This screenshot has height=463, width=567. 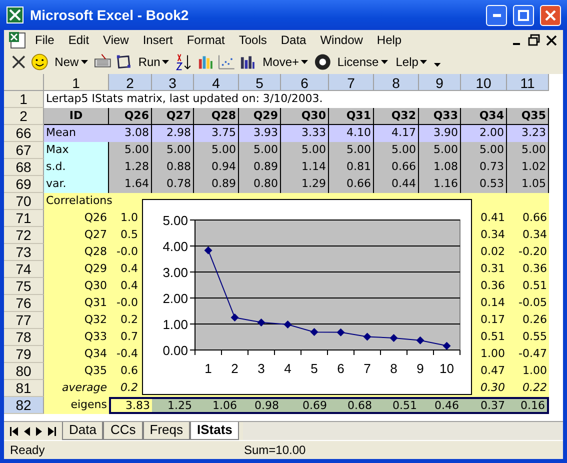 What do you see at coordinates (396, 184) in the screenshot?
I see `table-cell: 0.44` at bounding box center [396, 184].